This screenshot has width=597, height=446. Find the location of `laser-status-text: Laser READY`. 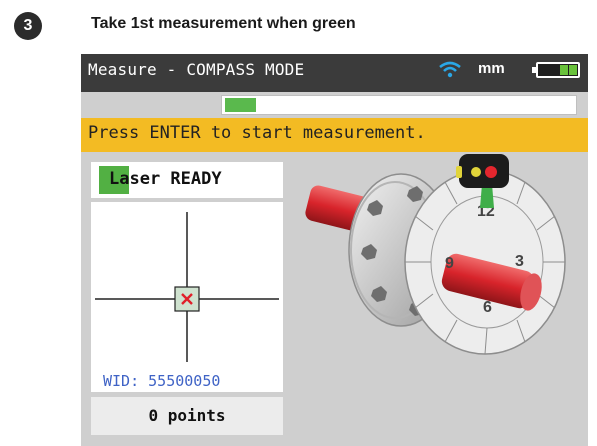

laser-status-text: Laser READY is located at coordinates (165, 179).